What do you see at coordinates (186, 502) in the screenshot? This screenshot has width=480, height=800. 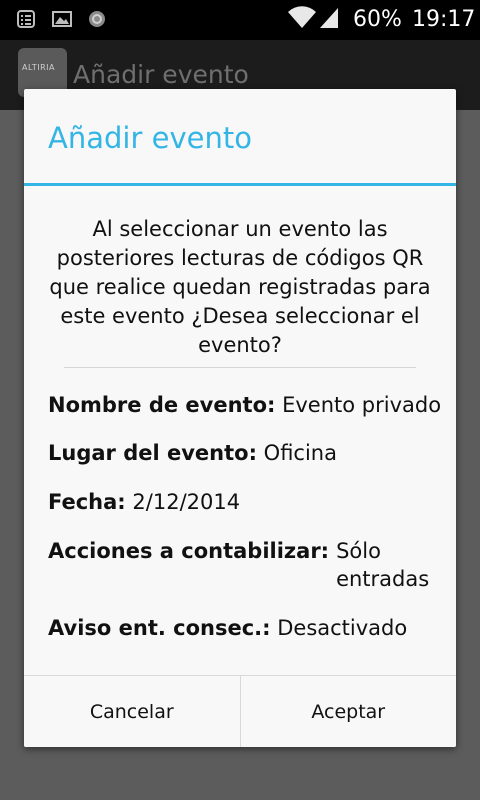 I see `detail-value: 2/12/2014` at bounding box center [186, 502].